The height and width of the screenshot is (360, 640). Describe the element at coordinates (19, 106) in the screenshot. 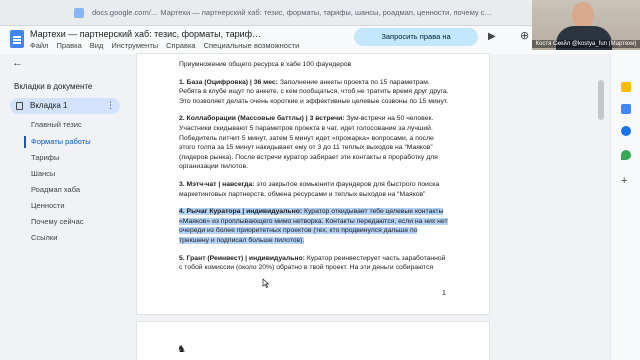

I see `document-icon` at that location.